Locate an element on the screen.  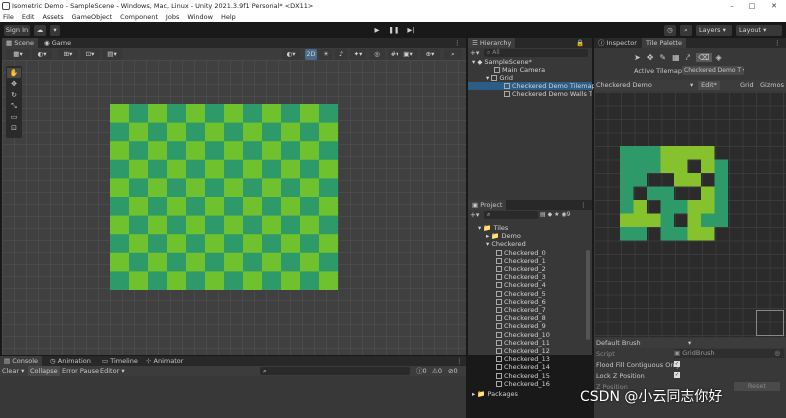
collab-icon: ▾ is located at coordinates (55, 30).